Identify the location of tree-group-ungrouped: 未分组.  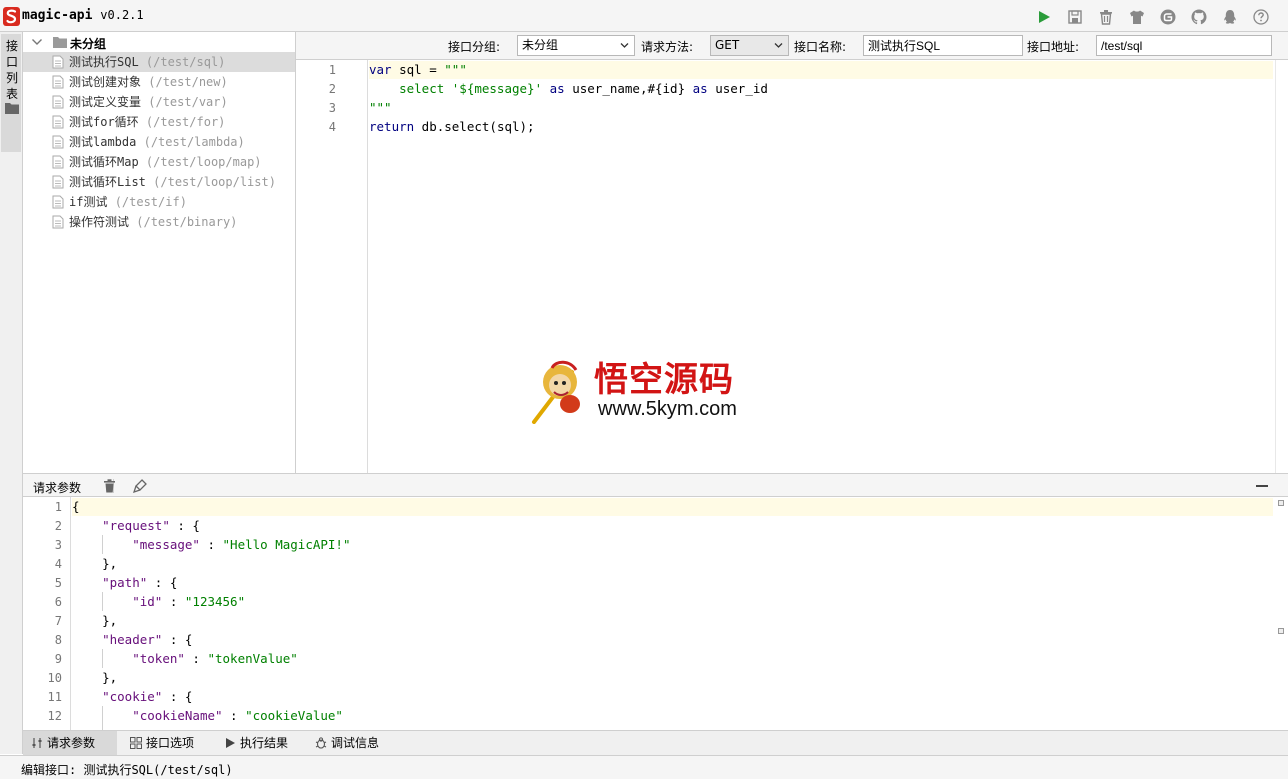
(159, 42).